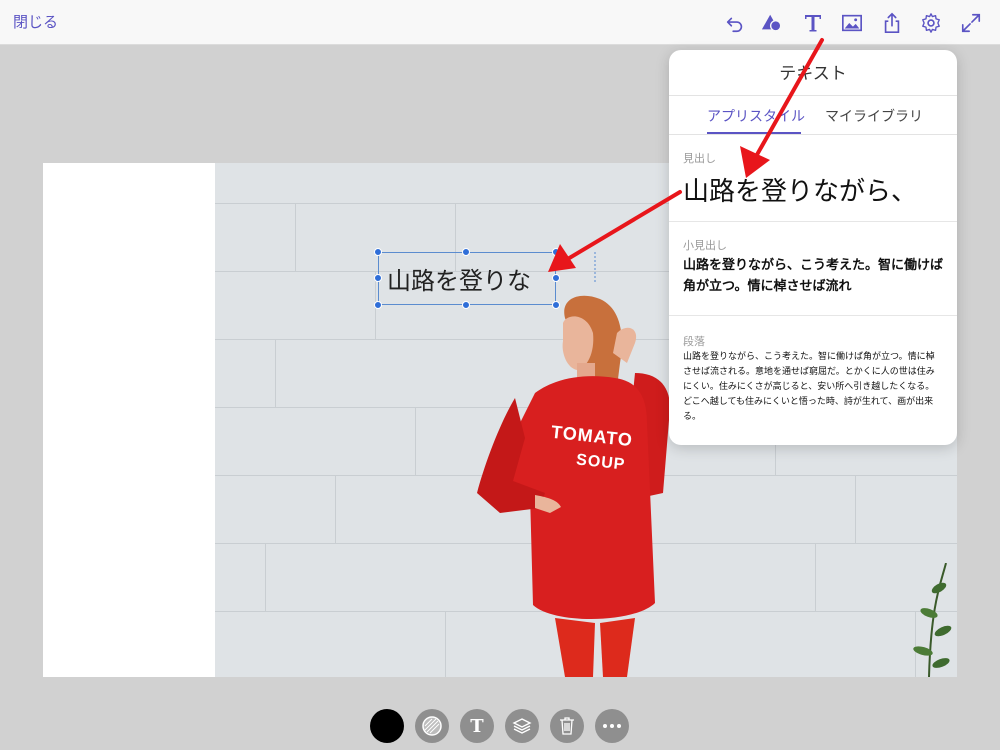  What do you see at coordinates (466, 305) in the screenshot?
I see `resize-handle-bottom` at bounding box center [466, 305].